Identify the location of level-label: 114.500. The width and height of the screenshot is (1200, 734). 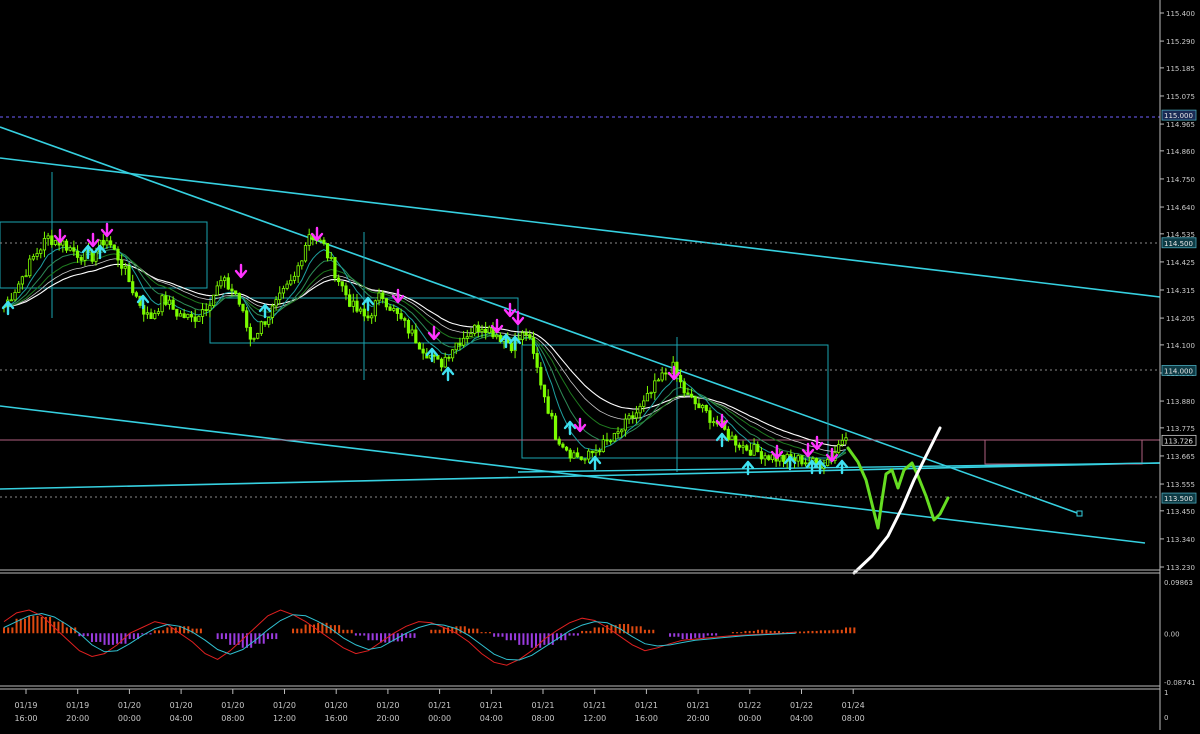
(1179, 243).